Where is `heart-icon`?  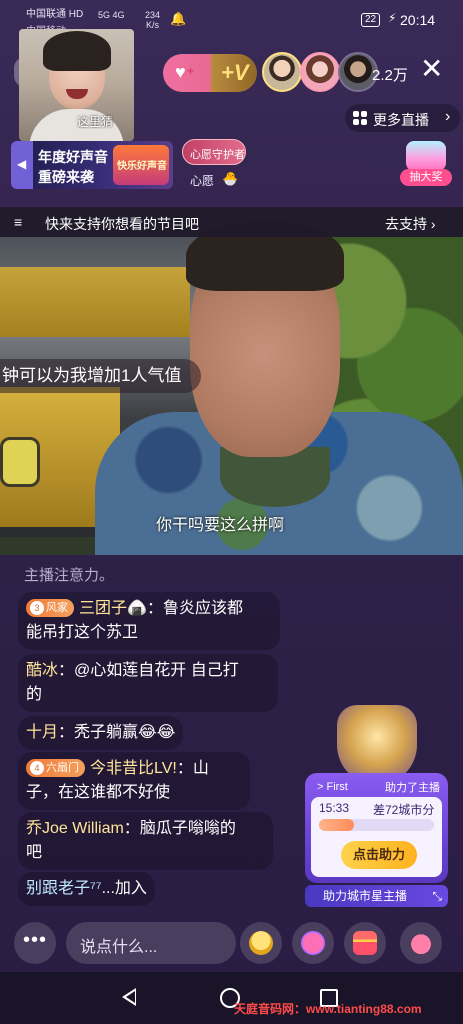
heart-icon is located at coordinates (421, 943).